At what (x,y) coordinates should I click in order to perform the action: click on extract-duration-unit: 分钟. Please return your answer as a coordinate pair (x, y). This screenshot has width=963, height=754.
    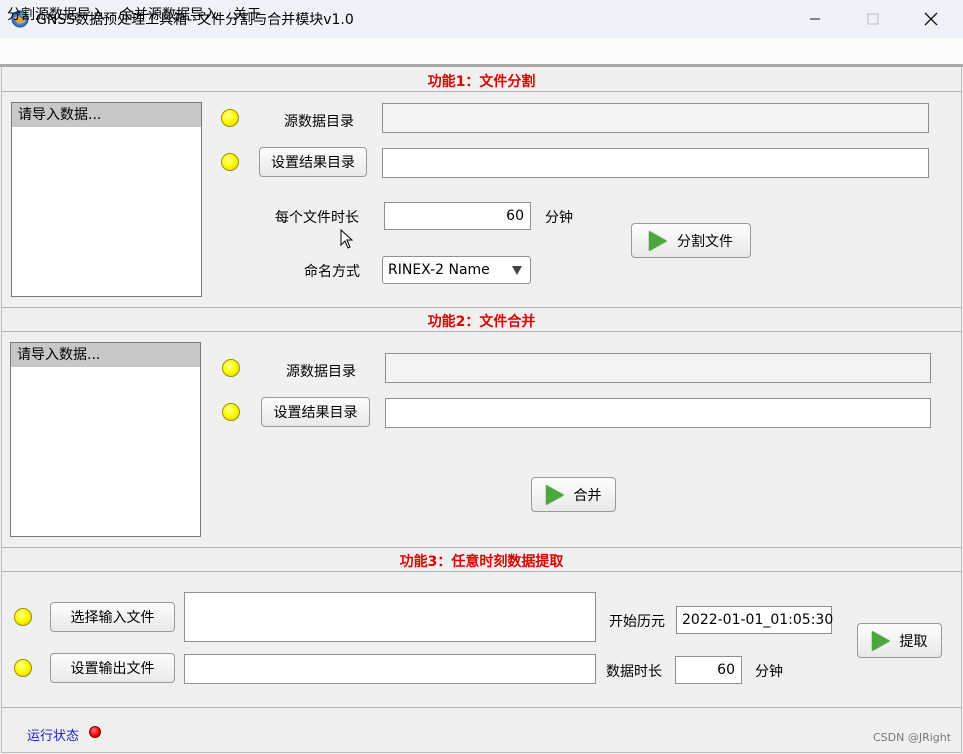
    Looking at the image, I should click on (769, 672).